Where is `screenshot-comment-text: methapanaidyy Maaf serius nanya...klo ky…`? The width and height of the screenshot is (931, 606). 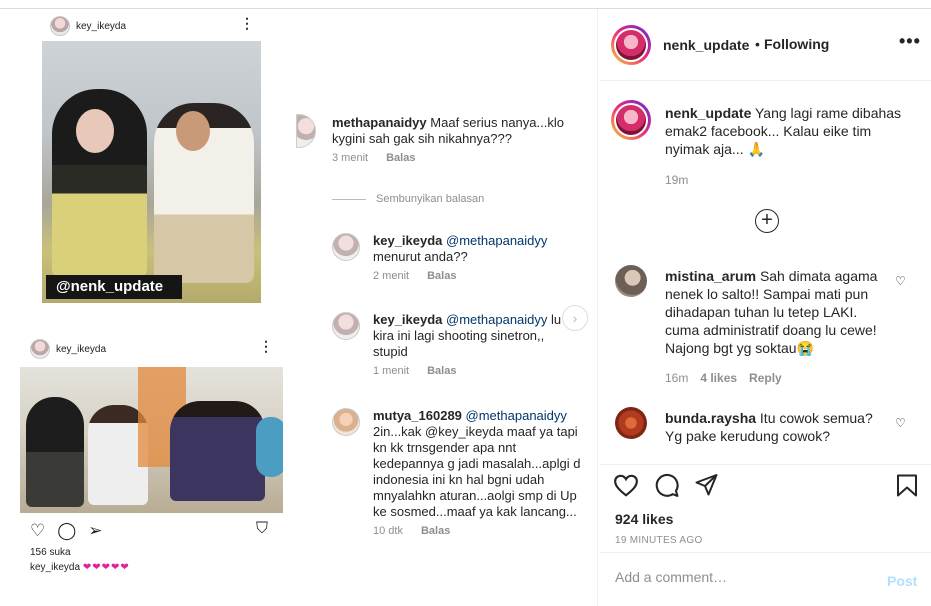 screenshot-comment-text: methapanaidyy Maaf serius nanya...klo ky… is located at coordinates (459, 131).